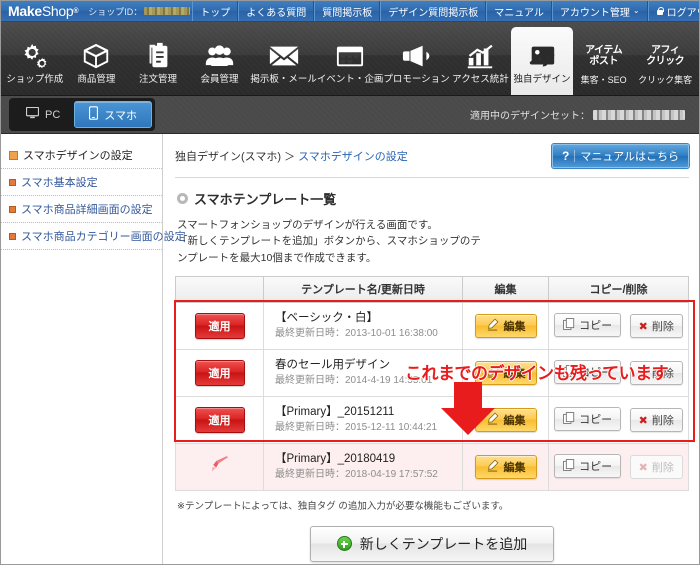 This screenshot has height=565, width=700. I want to click on section-title-text: スマホテンプレート一覧, so click(265, 199).